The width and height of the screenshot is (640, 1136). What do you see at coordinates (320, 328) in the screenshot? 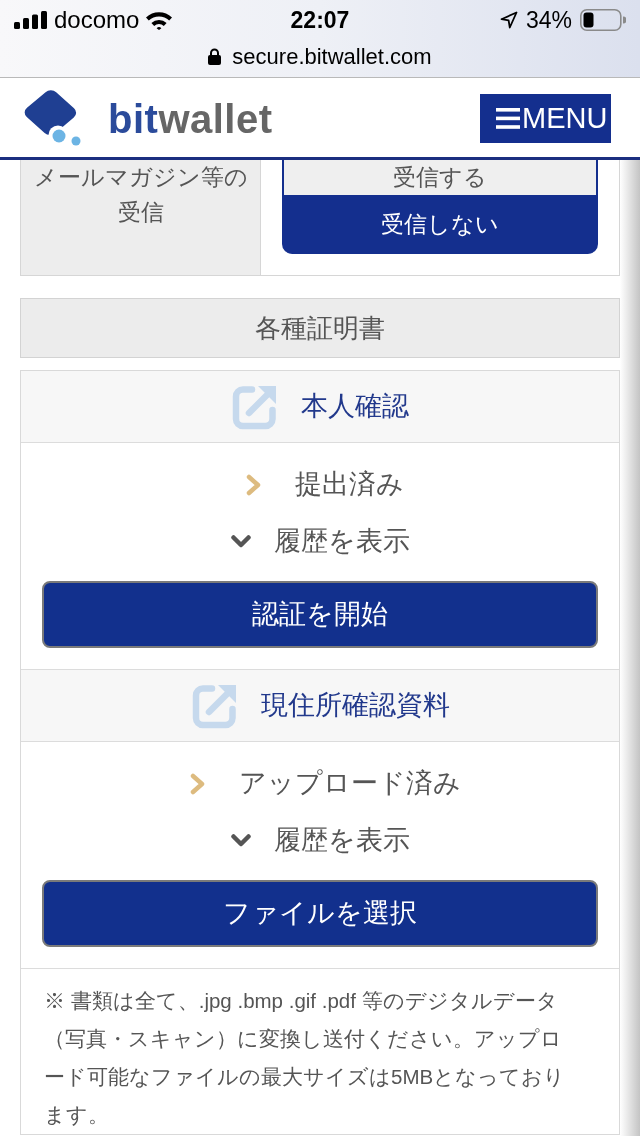
I see `section-title-bar: 各種証明書` at bounding box center [320, 328].